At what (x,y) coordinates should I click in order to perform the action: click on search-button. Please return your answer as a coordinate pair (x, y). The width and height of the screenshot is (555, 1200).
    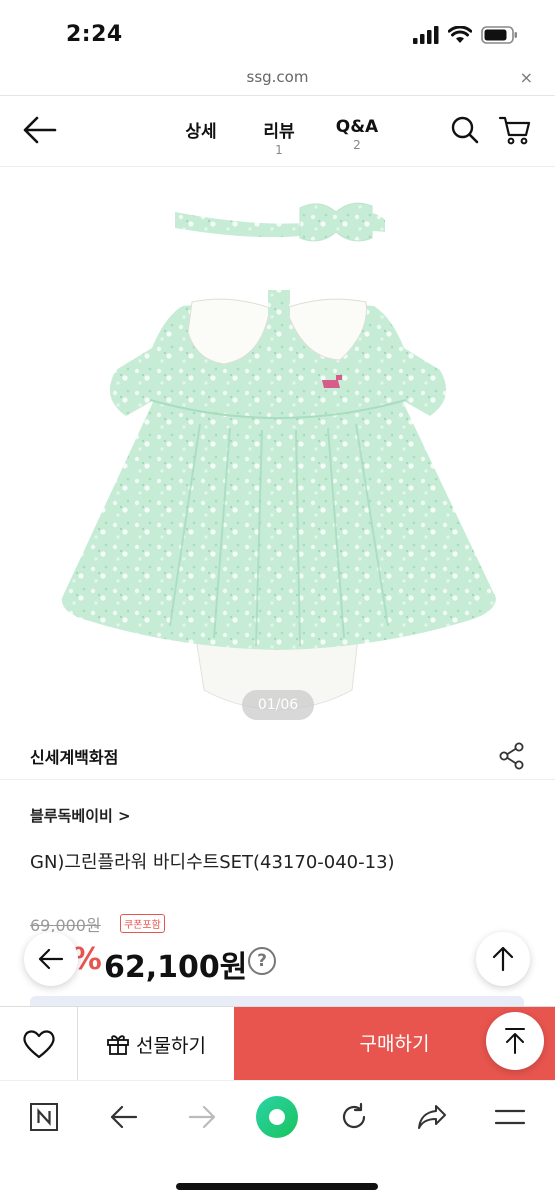
    Looking at the image, I should click on (465, 130).